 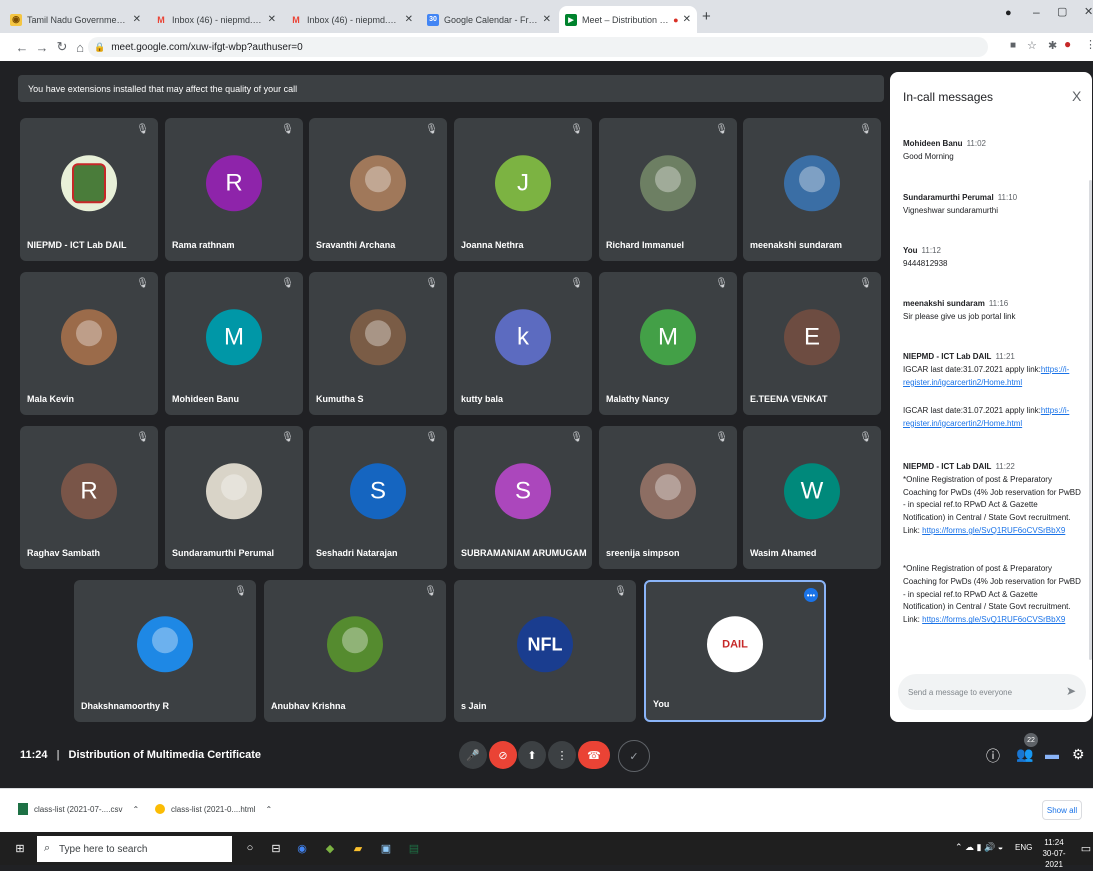 What do you see at coordinates (378, 497) in the screenshot?
I see `participant-tile: 🎙 S Seshadri Natarajan` at bounding box center [378, 497].